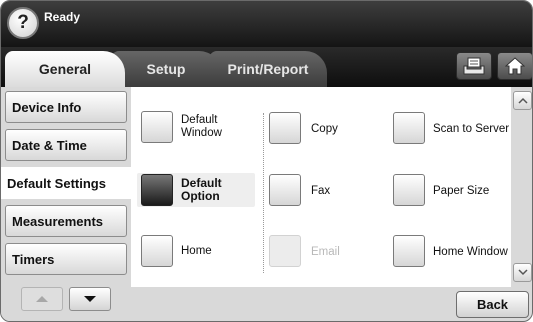 The image size is (533, 322). Describe the element at coordinates (66, 221) in the screenshot. I see `sidebar-item-measurements: Measurements` at that location.